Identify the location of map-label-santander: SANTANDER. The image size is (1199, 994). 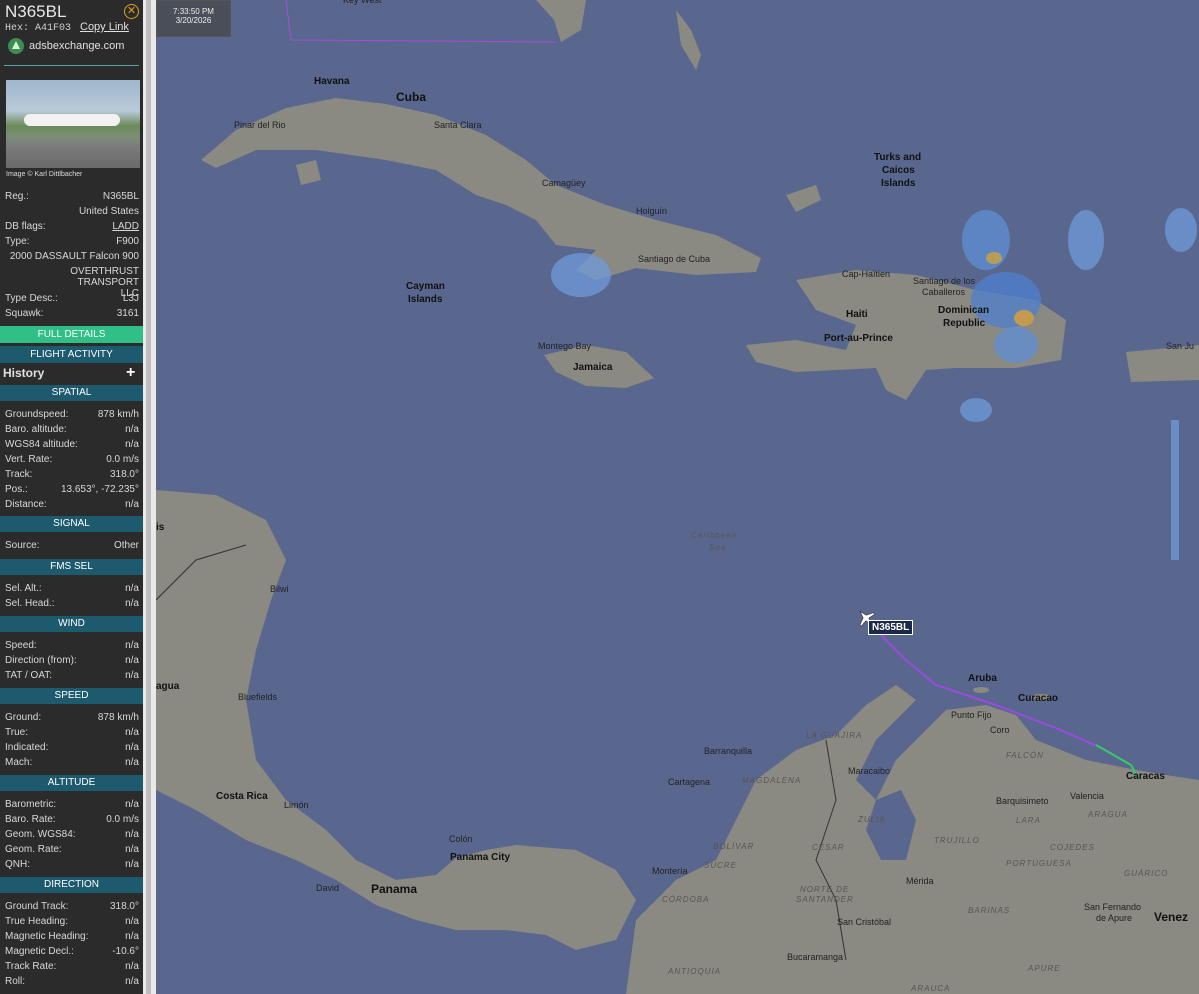
(825, 899).